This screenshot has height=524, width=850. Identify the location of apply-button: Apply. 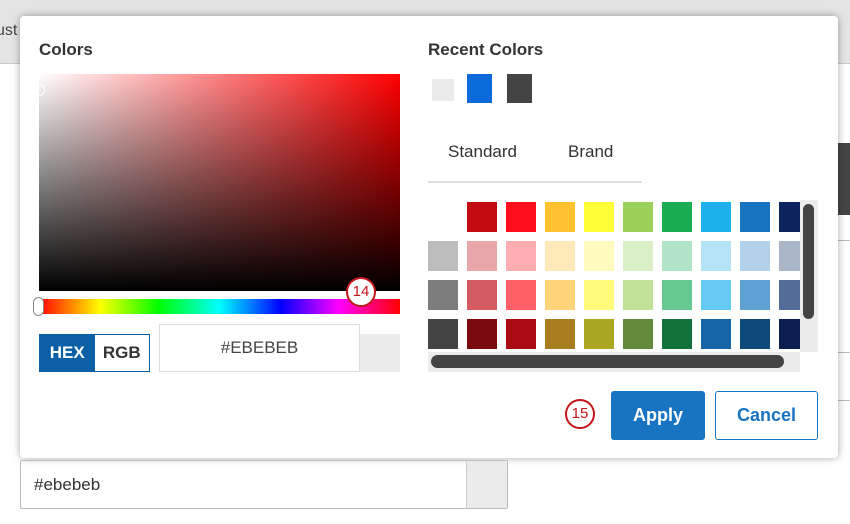
(658, 415).